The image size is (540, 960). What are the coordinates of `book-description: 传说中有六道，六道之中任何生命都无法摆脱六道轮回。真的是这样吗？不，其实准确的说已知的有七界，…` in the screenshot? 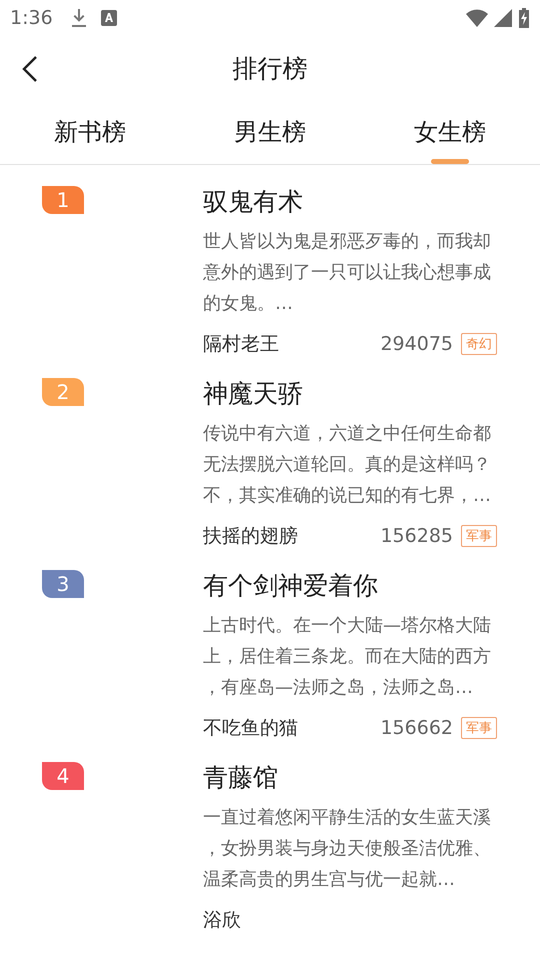 It's located at (347, 464).